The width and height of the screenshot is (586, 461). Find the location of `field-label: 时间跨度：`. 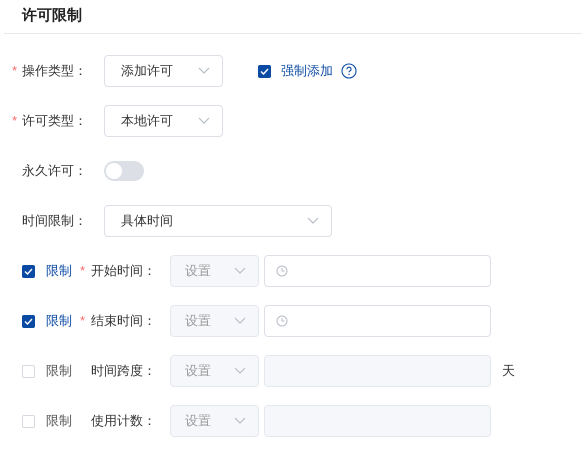

field-label: 时间跨度： is located at coordinates (123, 371).